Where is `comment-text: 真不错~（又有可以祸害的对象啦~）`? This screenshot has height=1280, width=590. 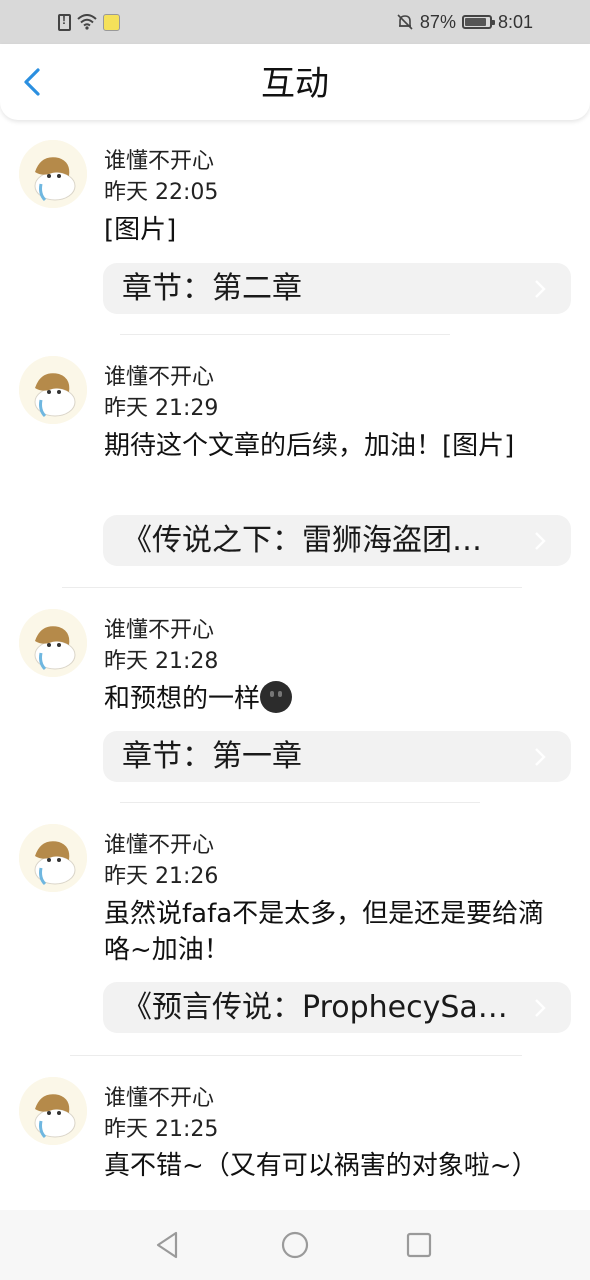 comment-text: 真不错~（又有可以祸害的对象啦~） is located at coordinates (321, 1166).